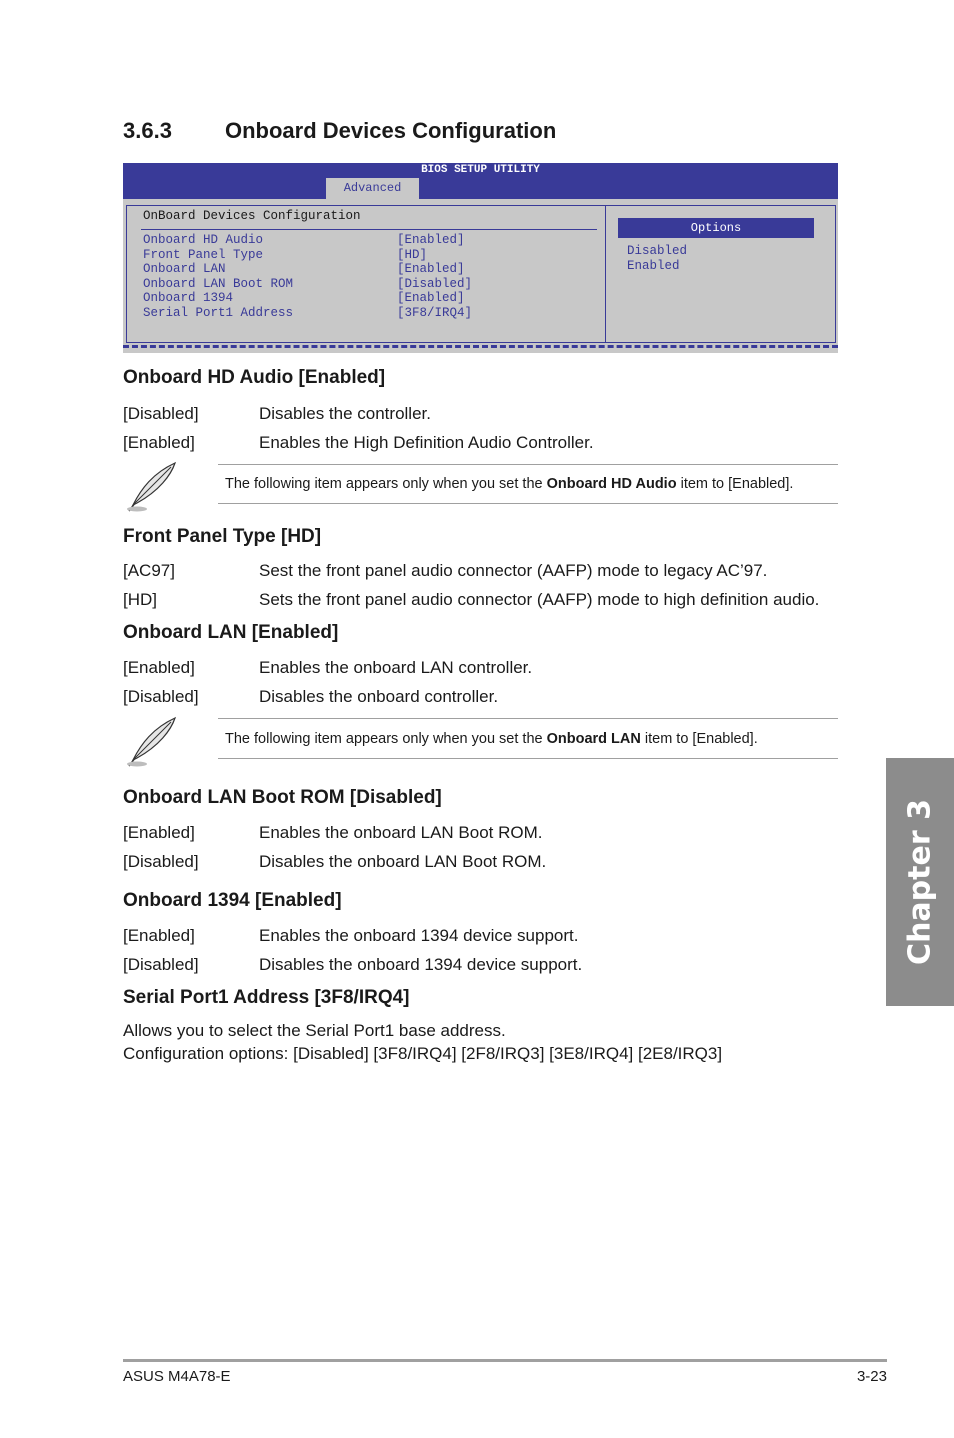 The image size is (954, 1438). Describe the element at coordinates (396, 667) in the screenshot. I see `option-desc: Enables the onboard LAN controller.` at that location.